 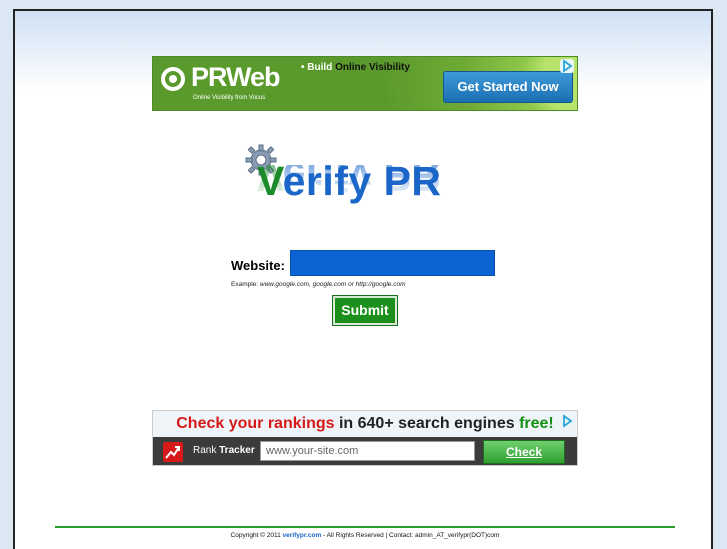 I want to click on prweb-headline-bold: Online Visibility, so click(x=372, y=67).